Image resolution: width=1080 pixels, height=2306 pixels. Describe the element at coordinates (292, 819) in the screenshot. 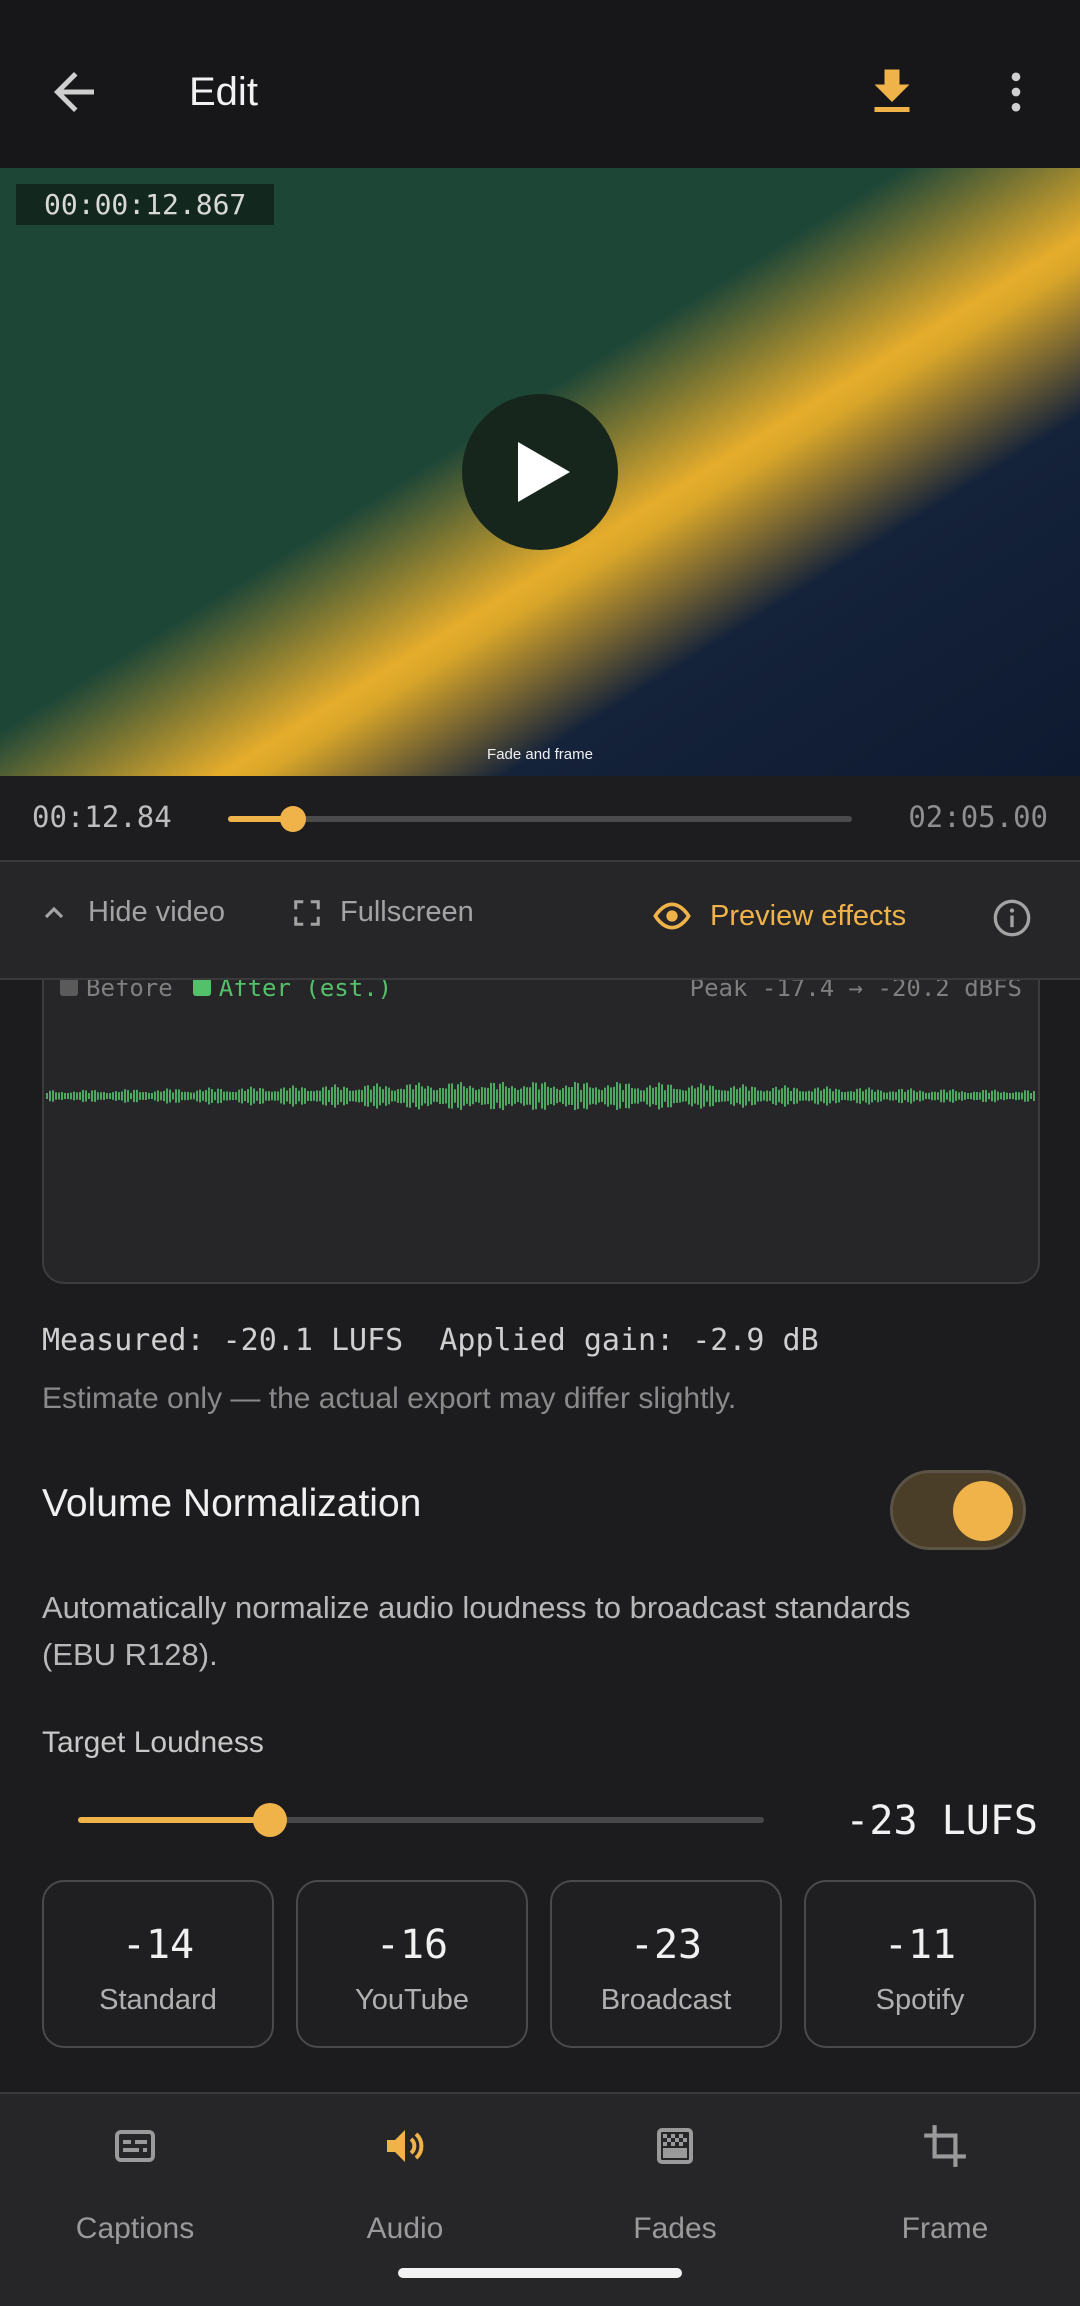

I see `scrubber-thumb` at that location.